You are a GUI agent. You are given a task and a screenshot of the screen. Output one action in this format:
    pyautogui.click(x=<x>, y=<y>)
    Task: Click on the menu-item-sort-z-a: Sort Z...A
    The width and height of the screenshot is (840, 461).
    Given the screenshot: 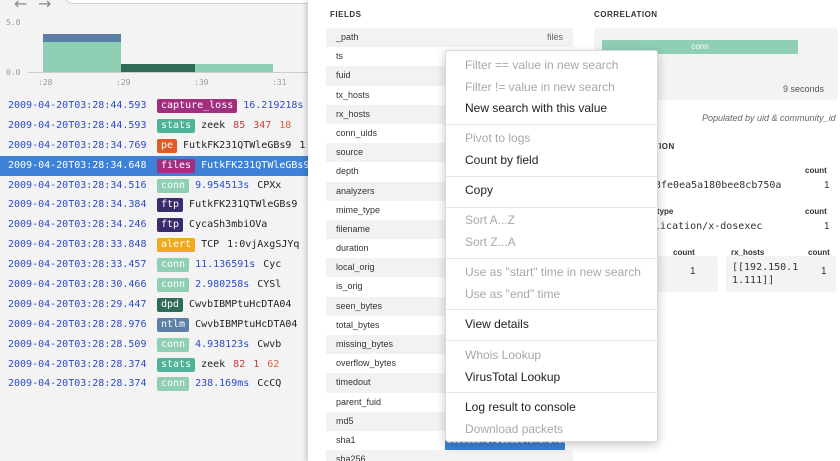 What is the action you would take?
    pyautogui.click(x=490, y=242)
    